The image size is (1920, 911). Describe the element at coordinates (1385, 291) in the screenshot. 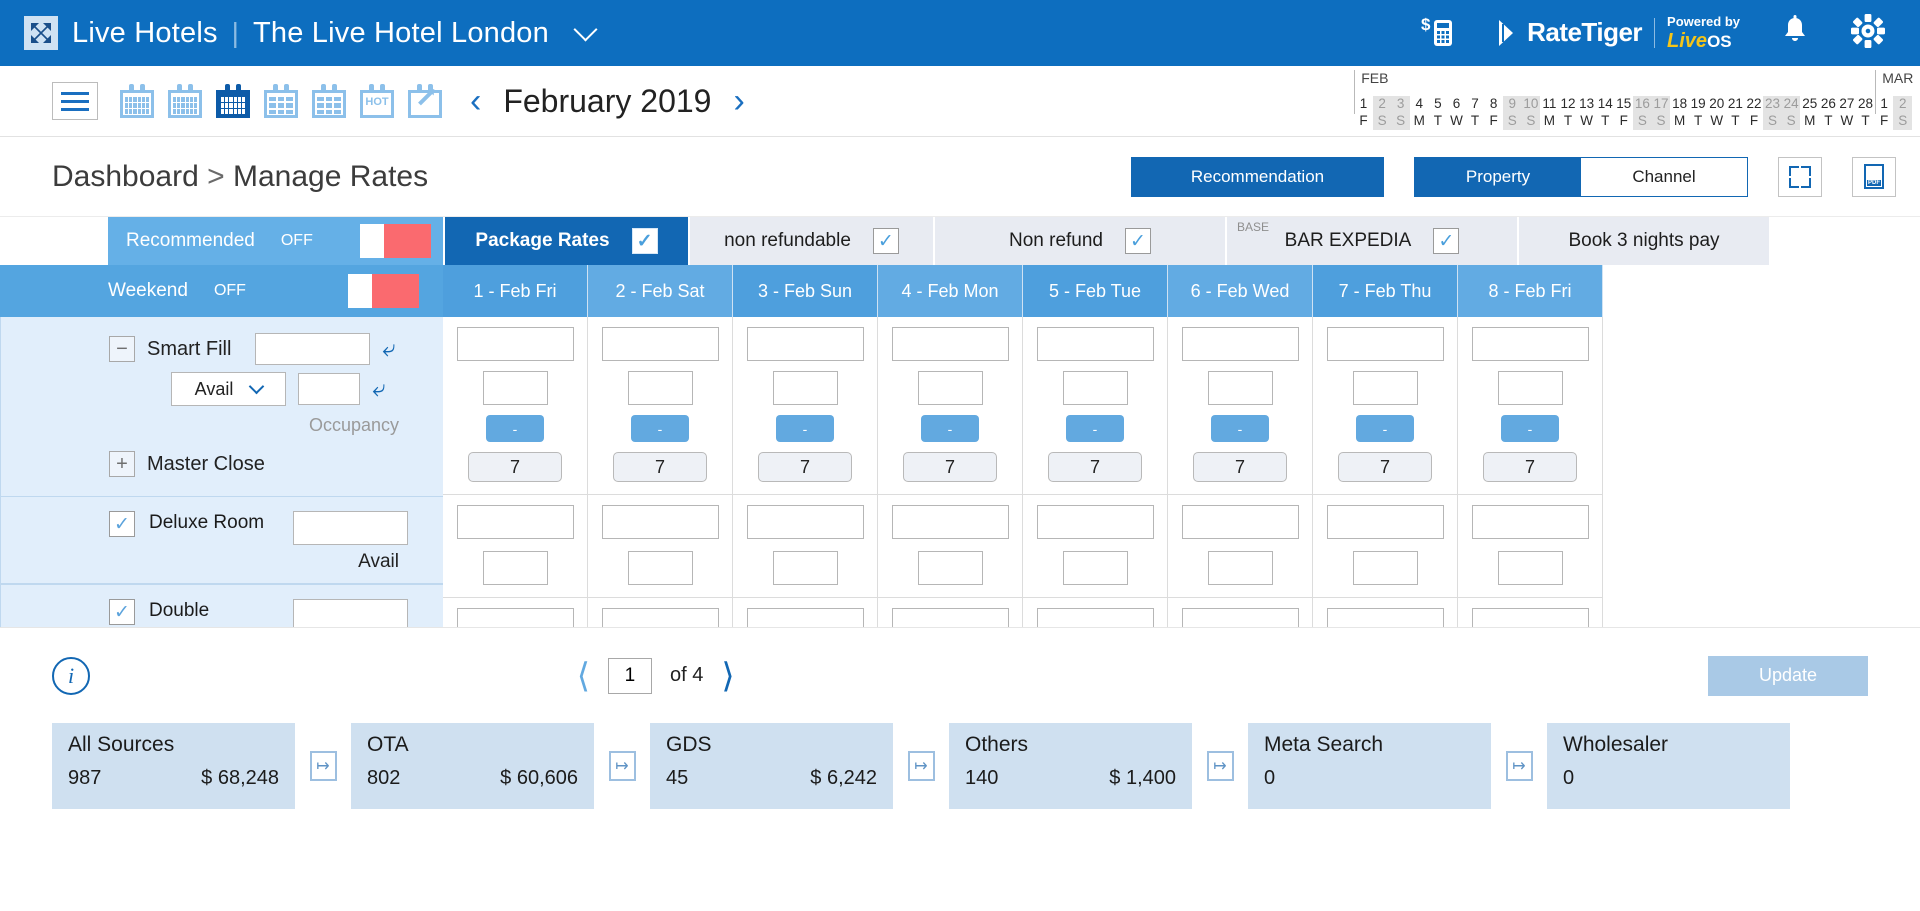

I see `date-column-header: 7 - Feb Thu` at that location.